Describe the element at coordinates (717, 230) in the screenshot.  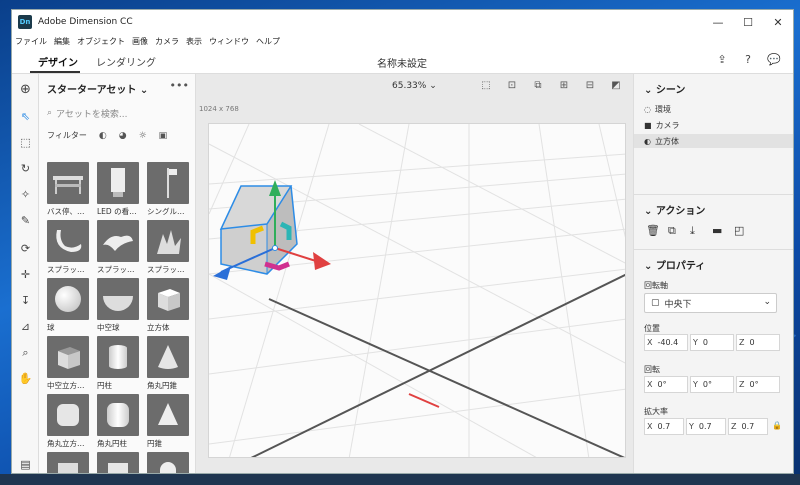
I see `group-icon: ▬` at that location.